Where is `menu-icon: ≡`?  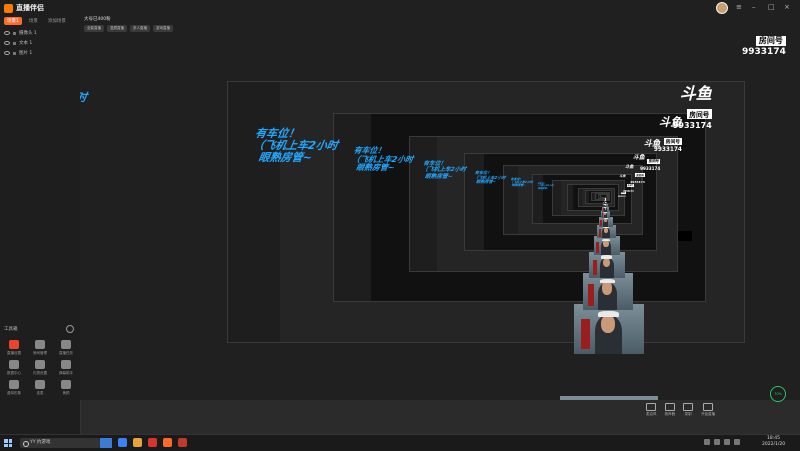 menu-icon: ≡ is located at coordinates (739, 7).